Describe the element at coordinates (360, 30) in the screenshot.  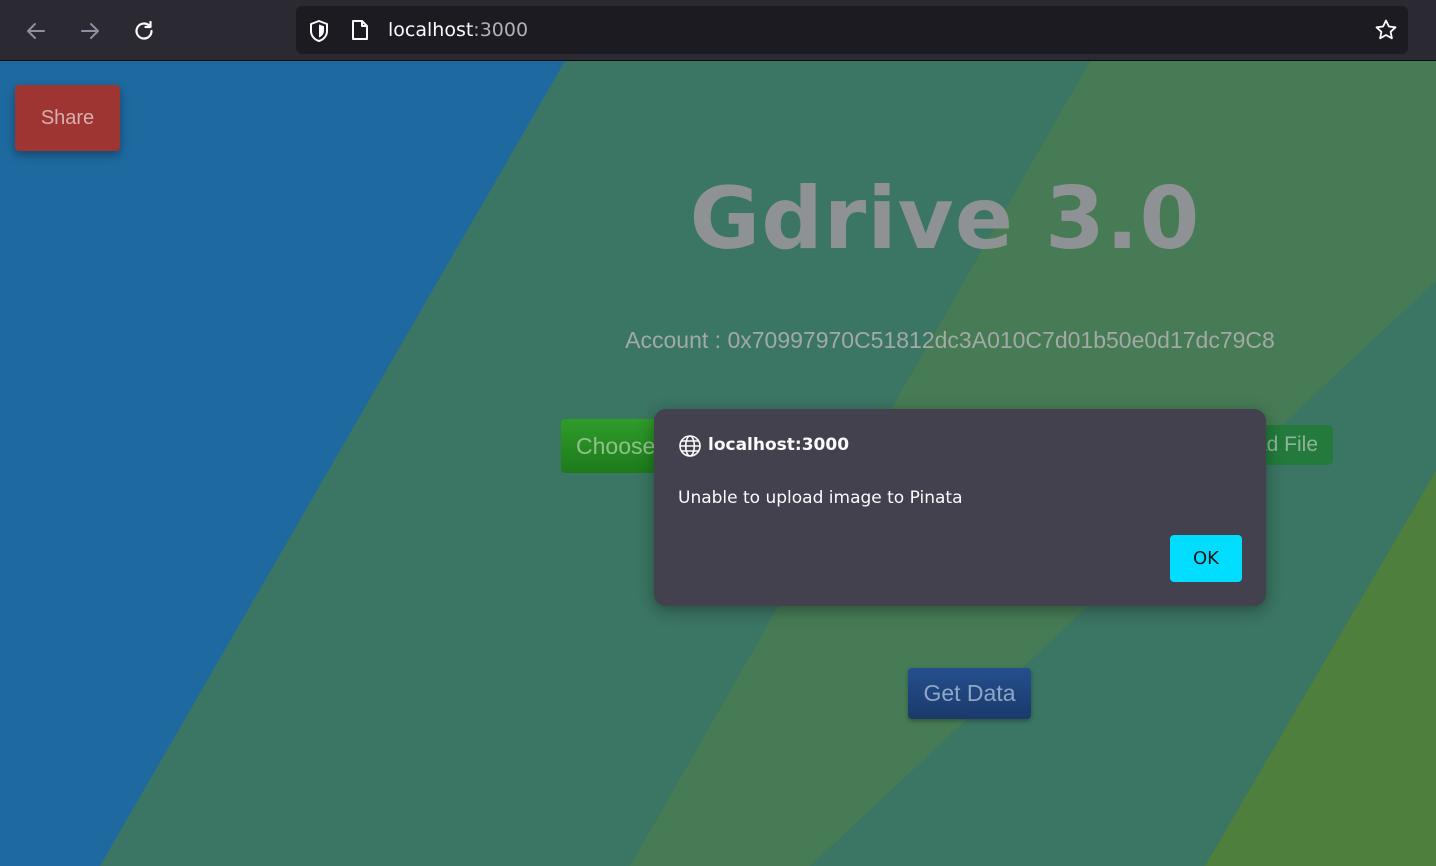
I see `page-icon` at that location.